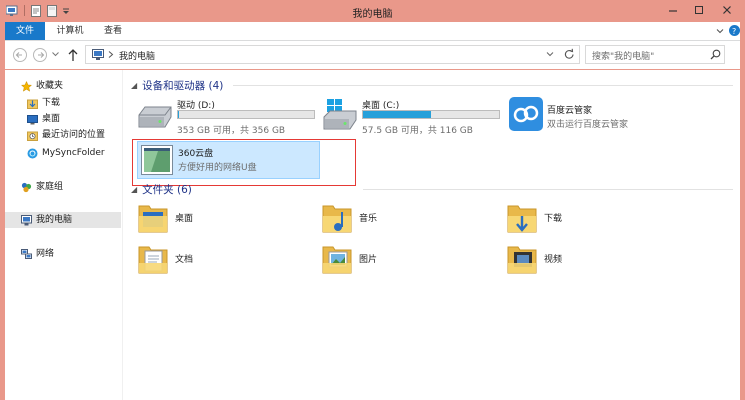  What do you see at coordinates (153, 219) in the screenshot?
I see `desktop-folder-icon` at bounding box center [153, 219].